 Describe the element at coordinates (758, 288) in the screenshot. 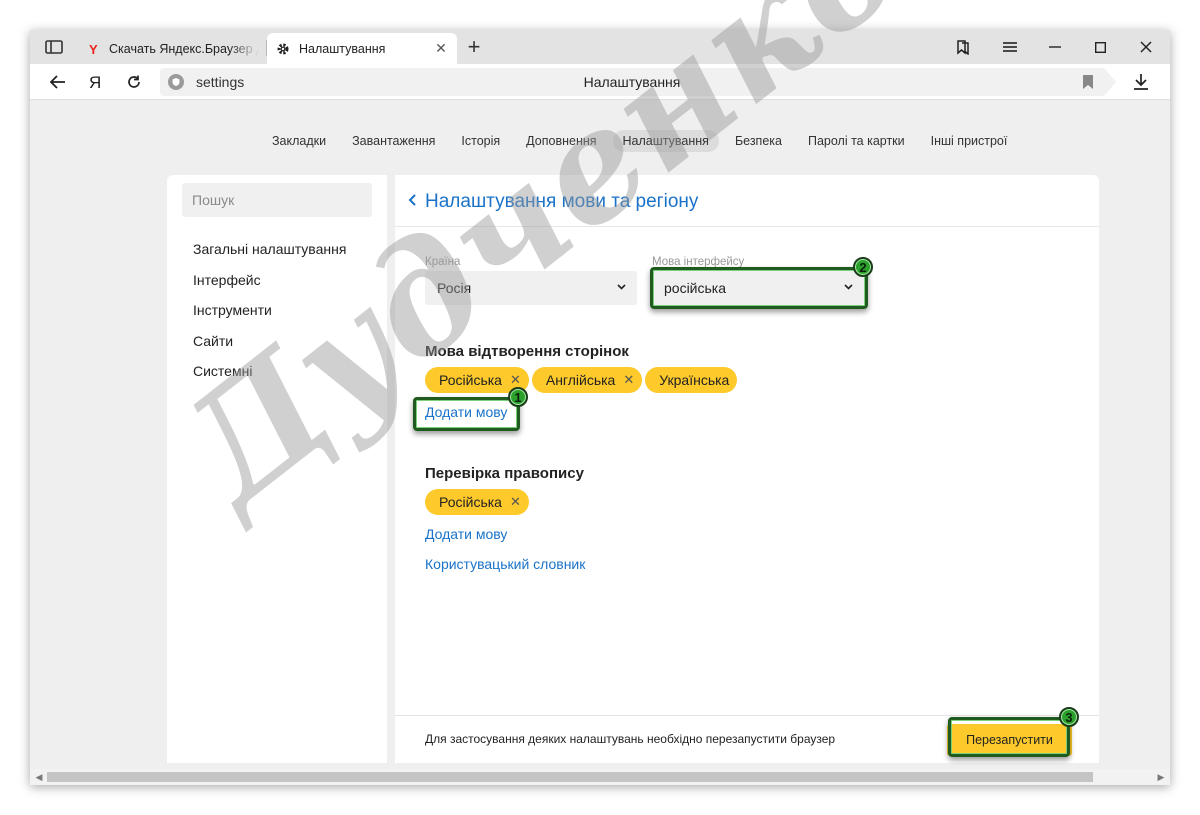

I see `ui-language-select: російська` at that location.